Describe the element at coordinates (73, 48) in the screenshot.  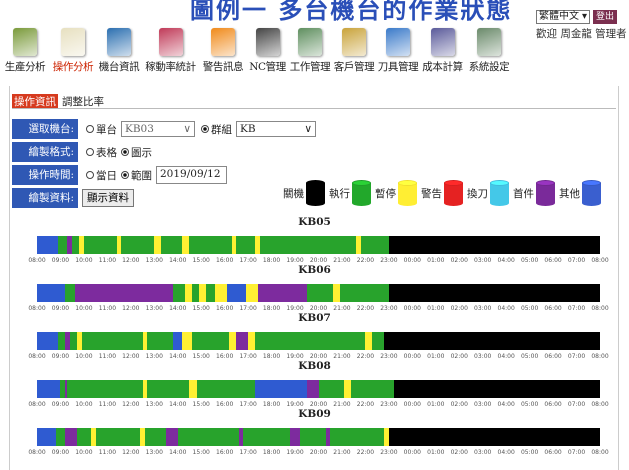
I see `nav-item-operation-analysis: 操作分析` at that location.